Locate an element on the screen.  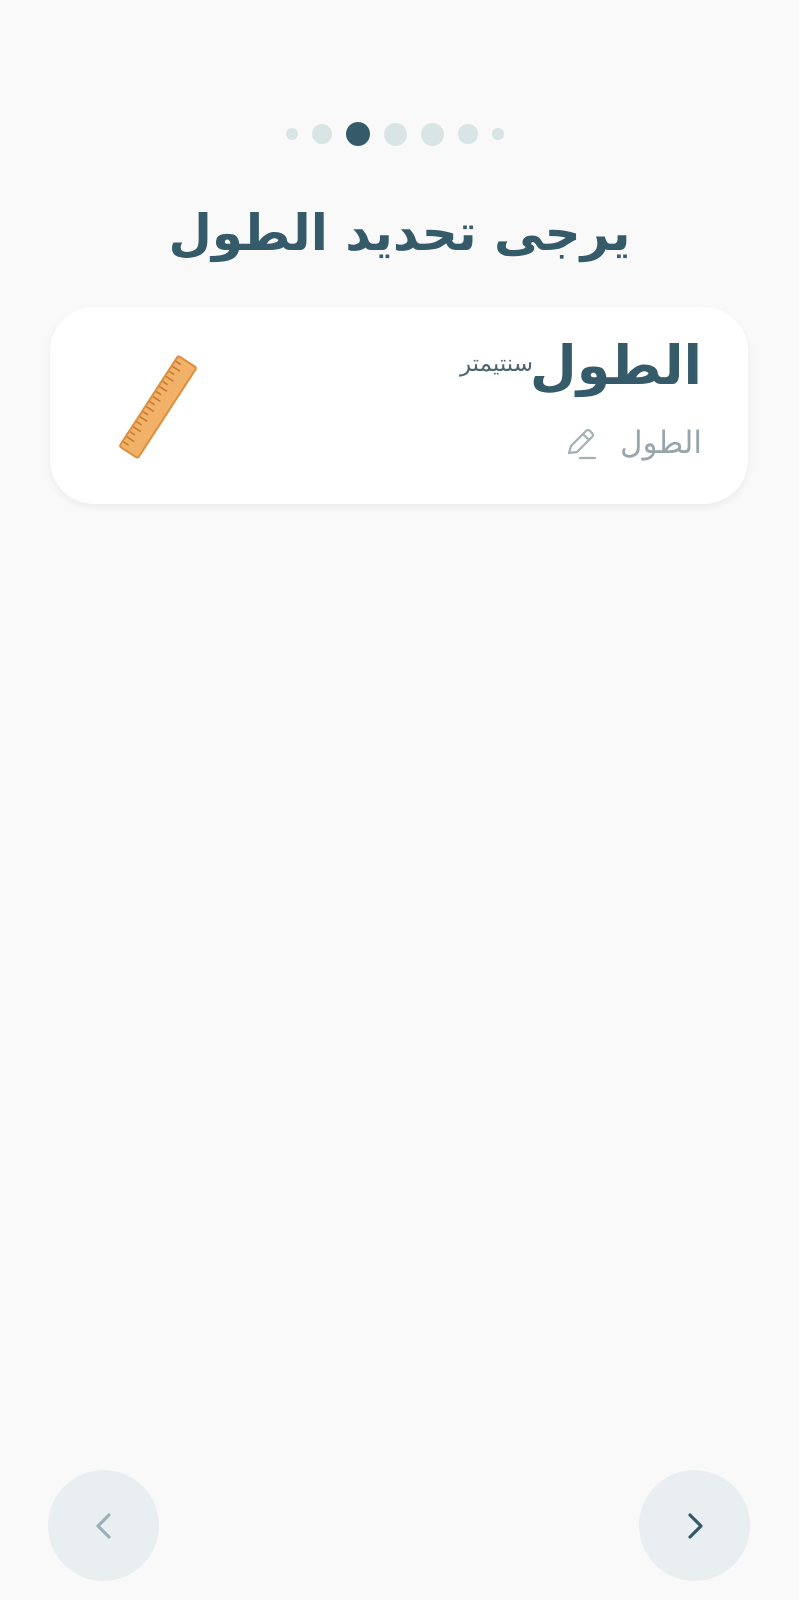
step-indicator is located at coordinates (395, 134).